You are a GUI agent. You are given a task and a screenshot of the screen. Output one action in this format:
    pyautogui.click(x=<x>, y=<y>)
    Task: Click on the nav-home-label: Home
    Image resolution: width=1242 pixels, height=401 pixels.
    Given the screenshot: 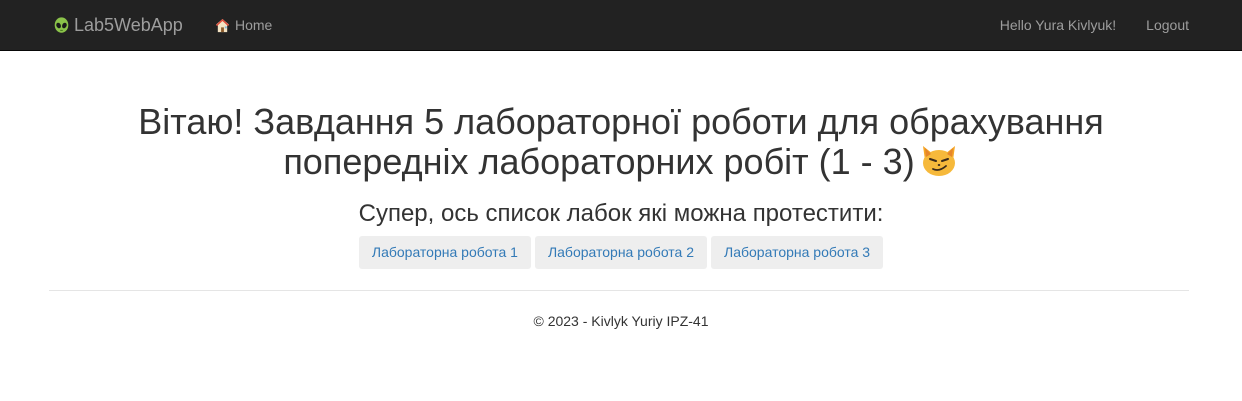 What is the action you would take?
    pyautogui.click(x=254, y=25)
    